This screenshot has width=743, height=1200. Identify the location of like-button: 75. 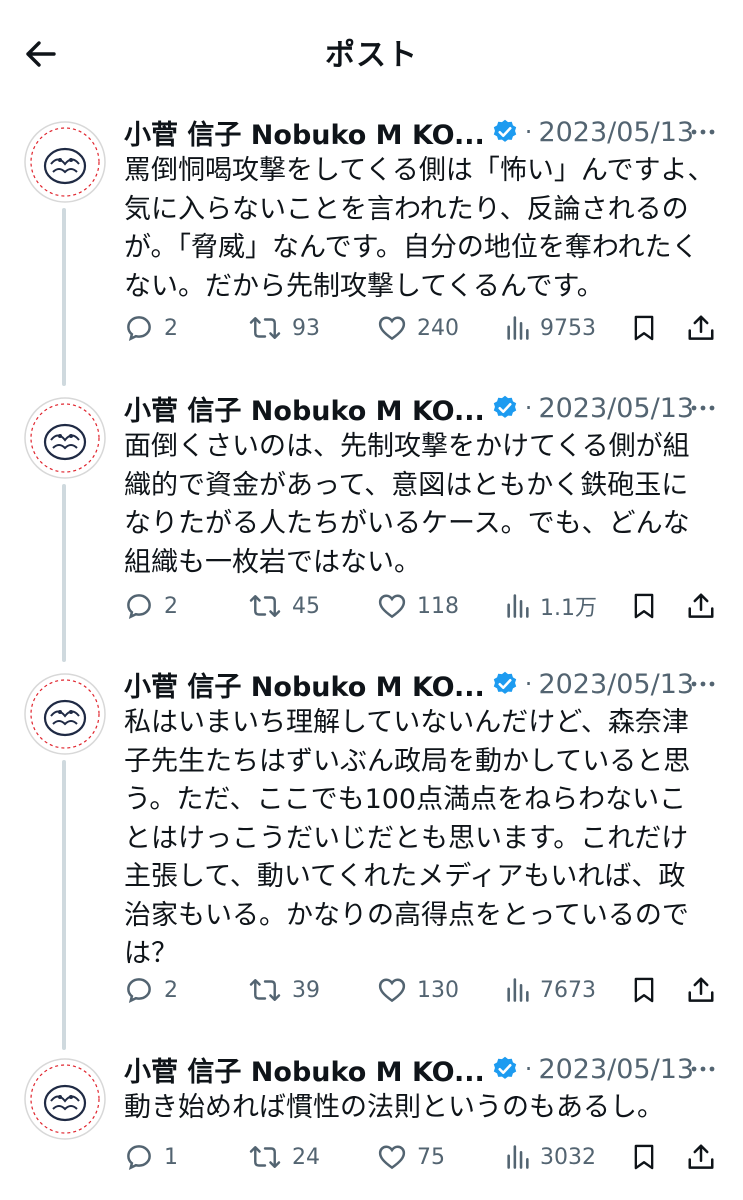
(411, 1157).